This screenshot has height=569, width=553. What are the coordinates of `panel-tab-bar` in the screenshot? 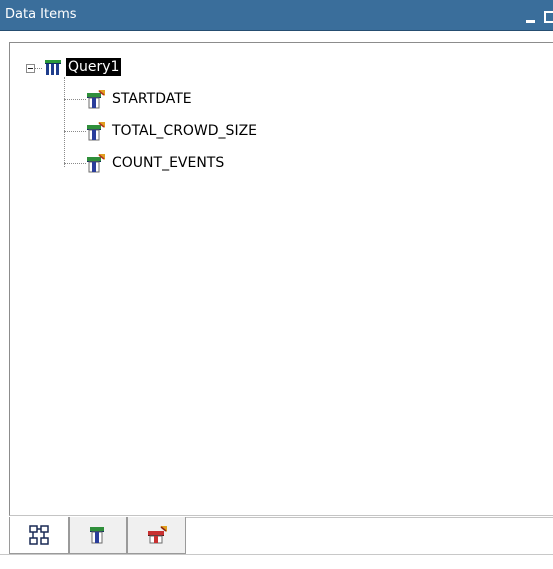 It's located at (276, 543).